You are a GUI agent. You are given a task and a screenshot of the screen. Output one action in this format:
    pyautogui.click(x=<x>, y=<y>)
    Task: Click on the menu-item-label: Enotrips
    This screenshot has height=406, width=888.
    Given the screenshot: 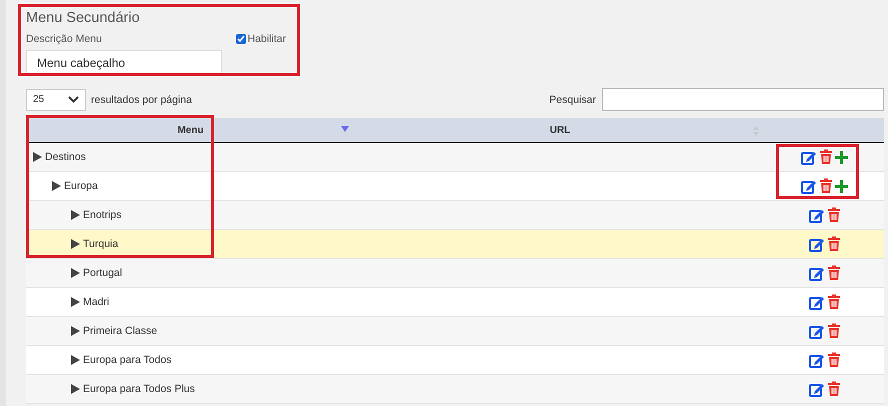 What is the action you would take?
    pyautogui.click(x=102, y=215)
    